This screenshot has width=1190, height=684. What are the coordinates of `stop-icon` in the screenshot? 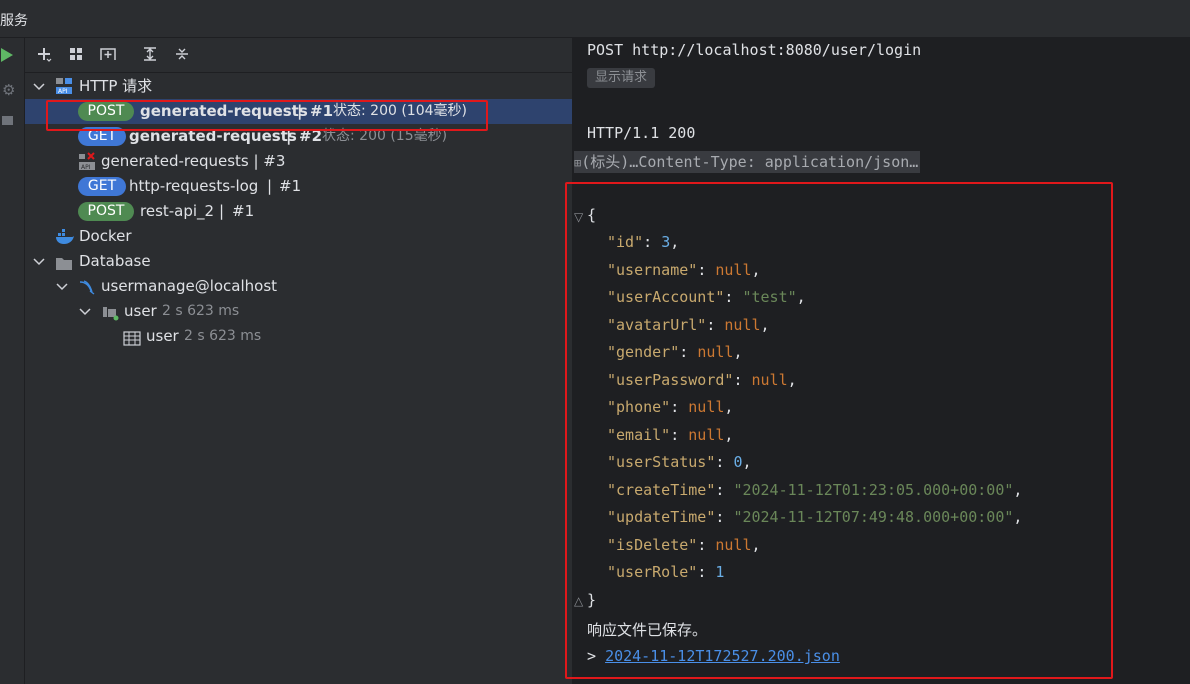 It's located at (7, 120).